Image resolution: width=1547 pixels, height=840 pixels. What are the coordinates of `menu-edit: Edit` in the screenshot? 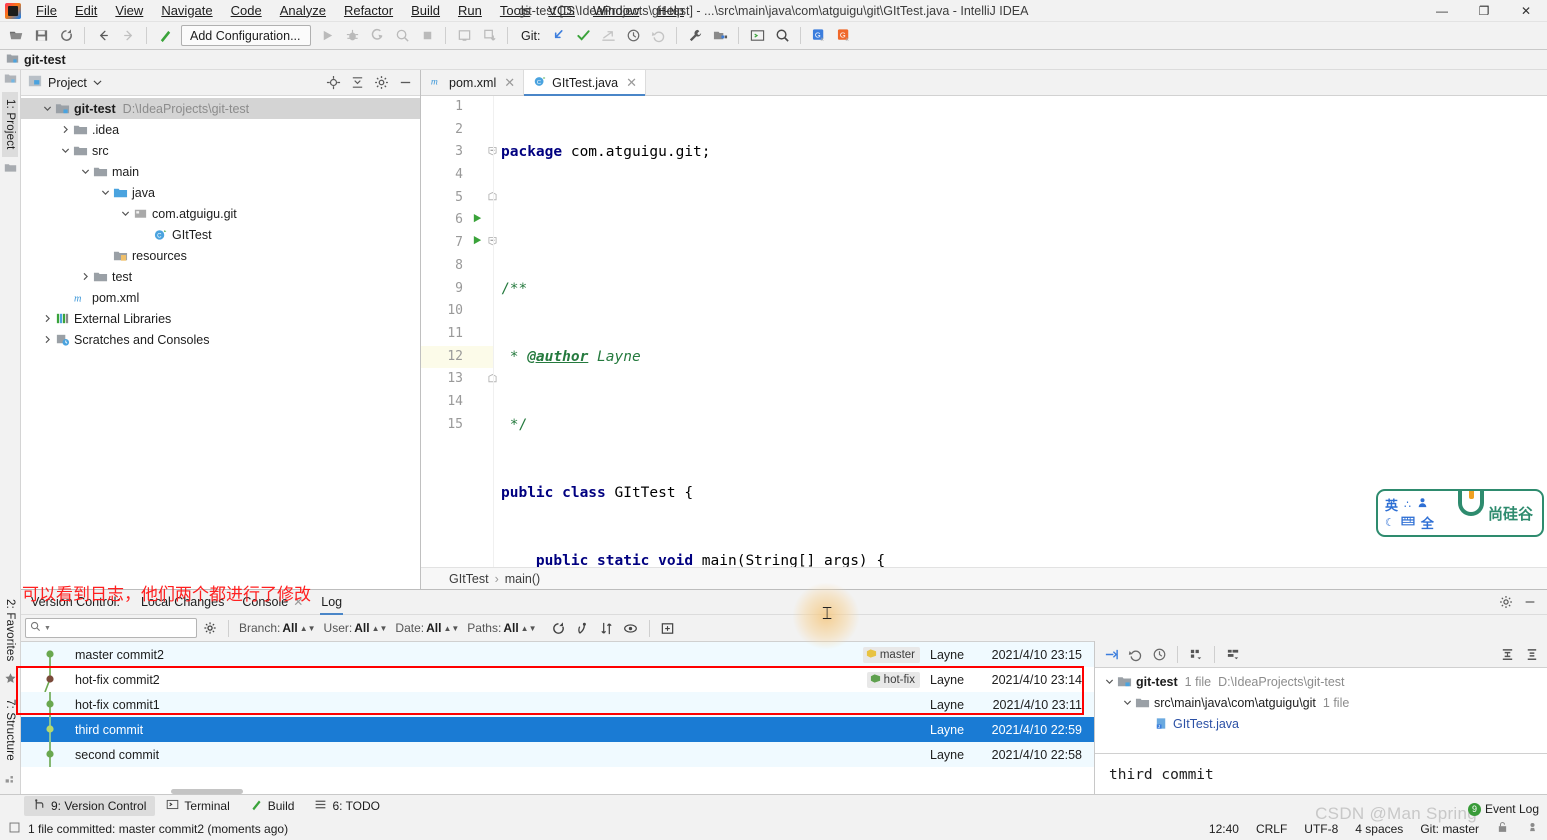 It's located at (86, 11).